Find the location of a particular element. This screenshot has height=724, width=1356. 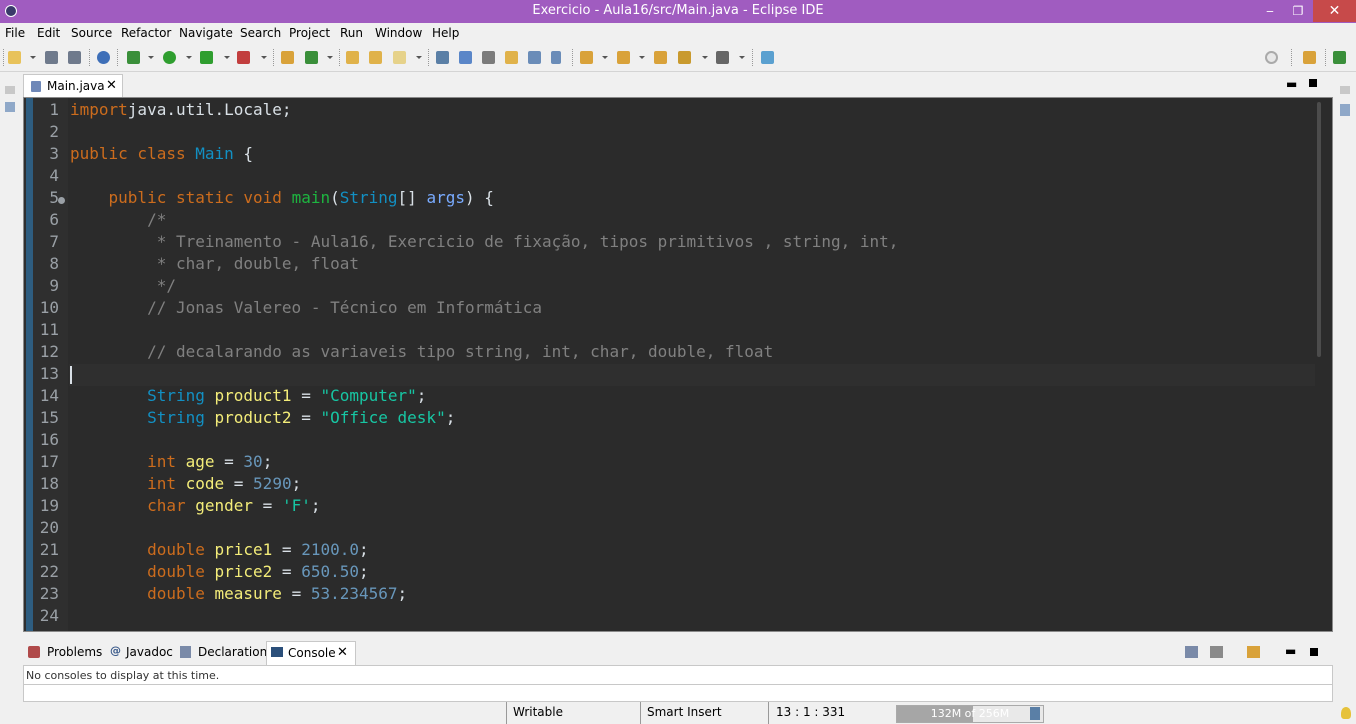

previous-annotation-icon is located at coordinates (623, 57).